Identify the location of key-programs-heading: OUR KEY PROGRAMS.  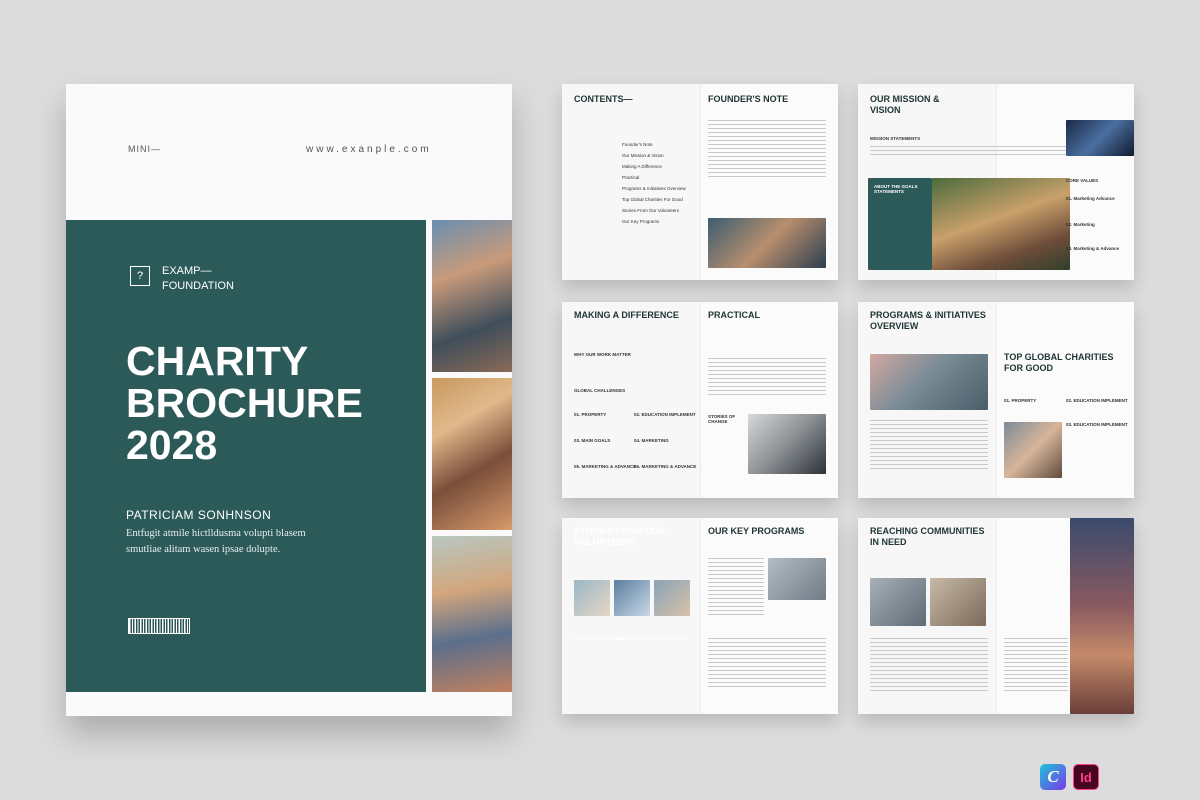
(756, 531).